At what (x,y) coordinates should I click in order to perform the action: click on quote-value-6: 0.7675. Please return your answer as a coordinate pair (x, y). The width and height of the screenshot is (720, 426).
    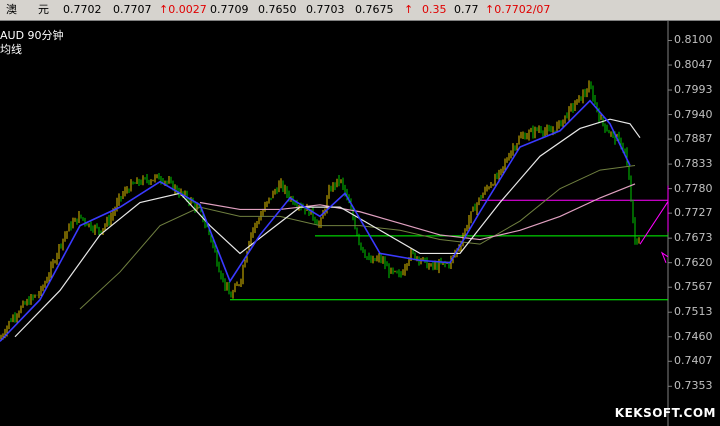
    Looking at the image, I should click on (374, 9).